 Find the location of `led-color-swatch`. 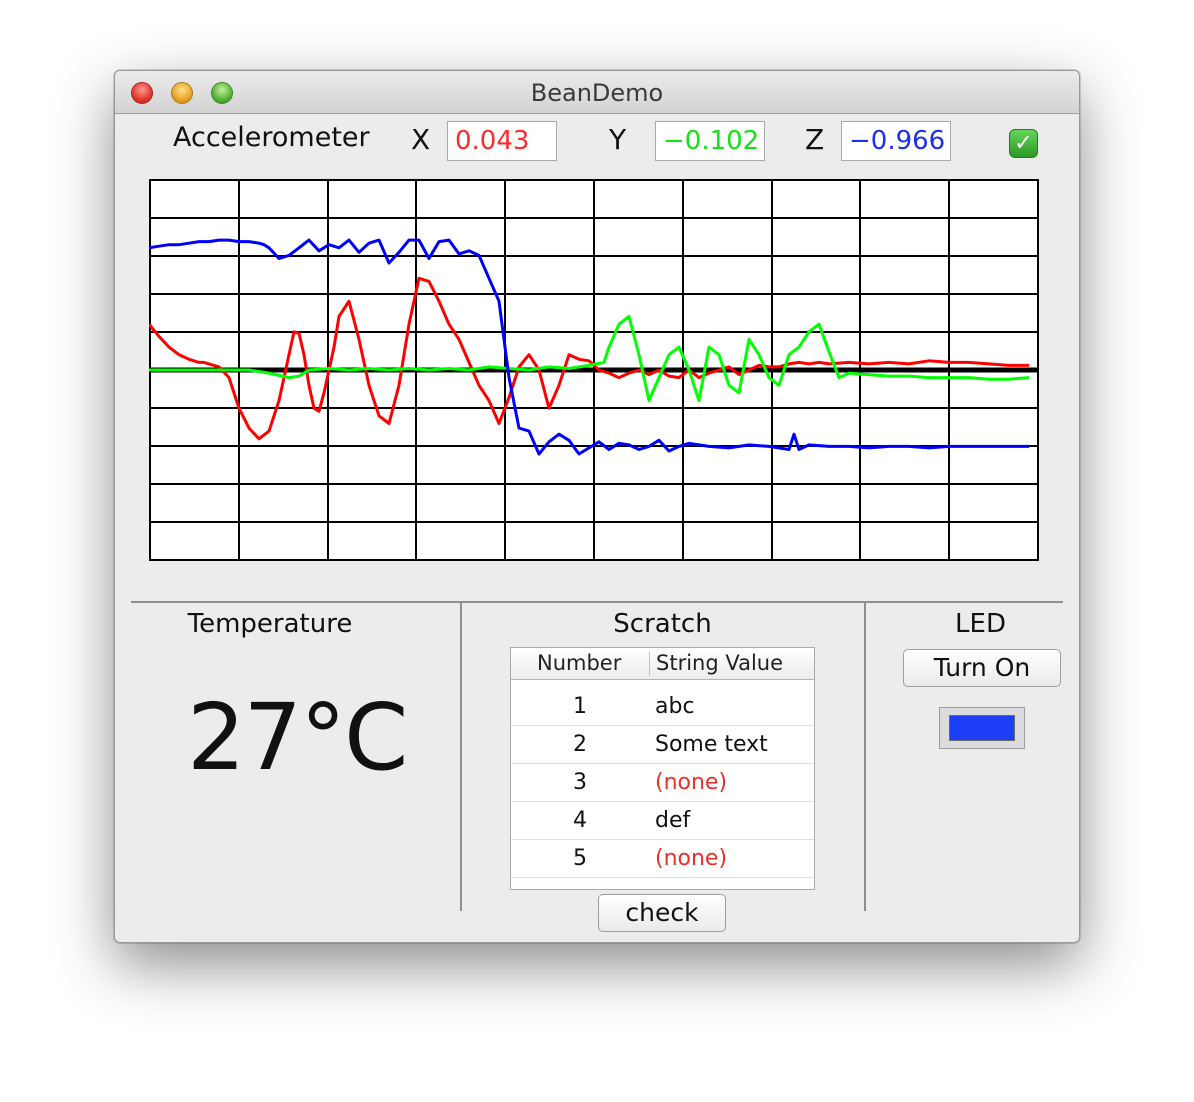

led-color-swatch is located at coordinates (982, 728).